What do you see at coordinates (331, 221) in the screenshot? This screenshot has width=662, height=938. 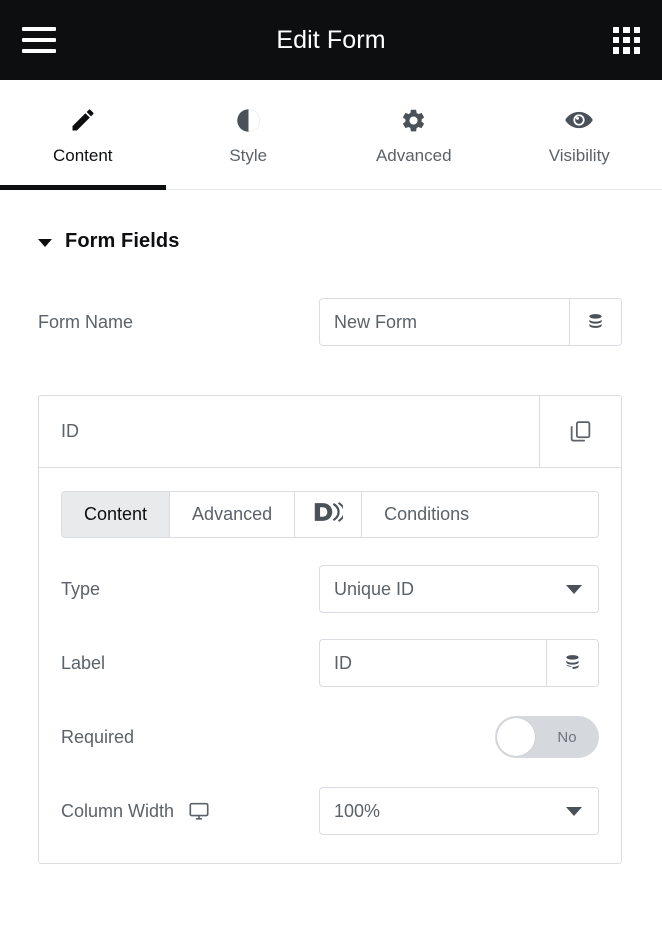 I see `section-form-fields-header: Form Fields` at bounding box center [331, 221].